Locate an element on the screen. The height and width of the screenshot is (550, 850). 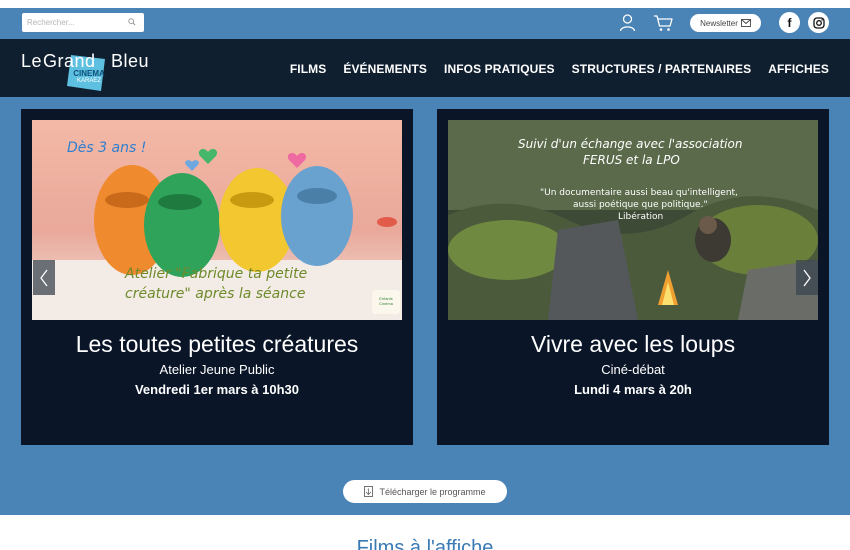
nav-item-structures-partenaires: STRUCTURES / PARTENAIRES is located at coordinates (662, 69).